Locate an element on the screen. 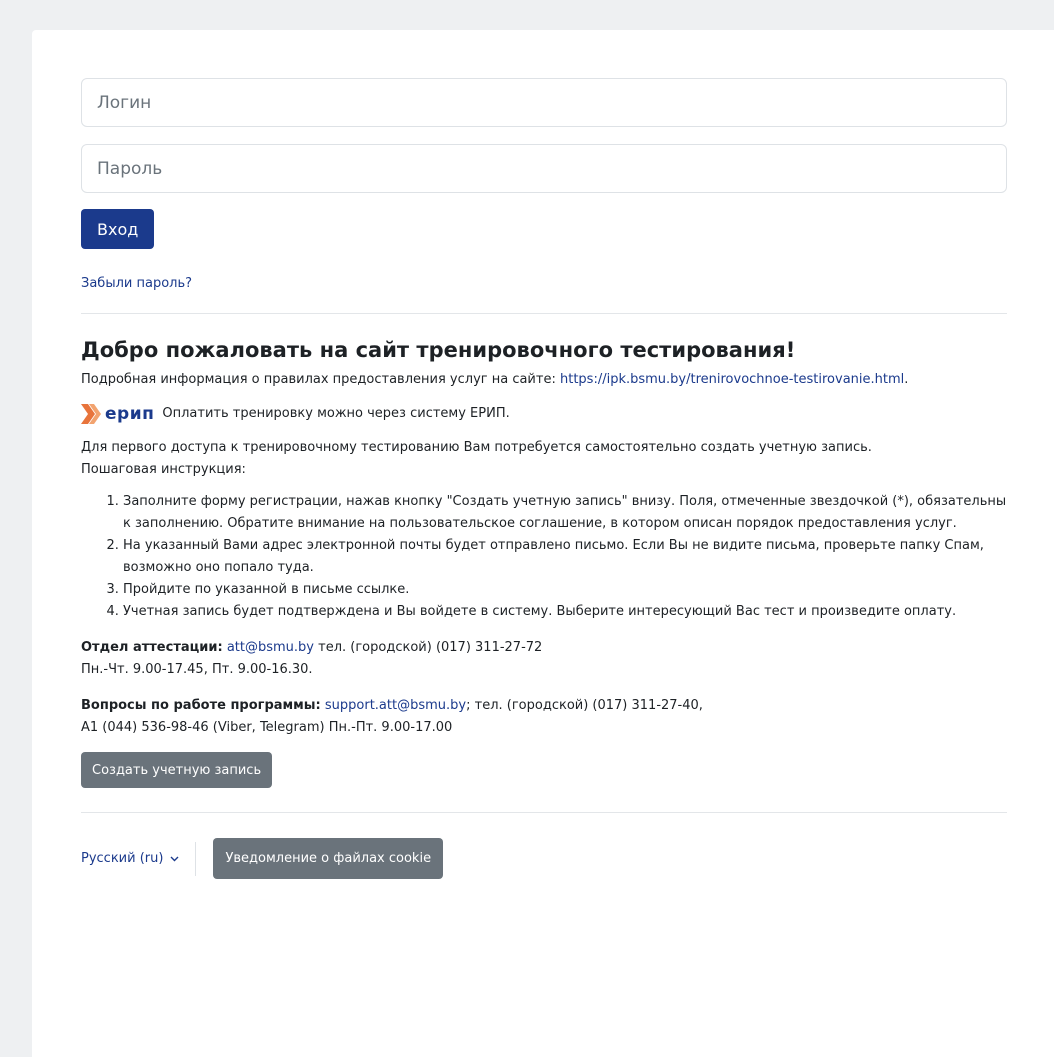  footer-divider is located at coordinates (544, 812).